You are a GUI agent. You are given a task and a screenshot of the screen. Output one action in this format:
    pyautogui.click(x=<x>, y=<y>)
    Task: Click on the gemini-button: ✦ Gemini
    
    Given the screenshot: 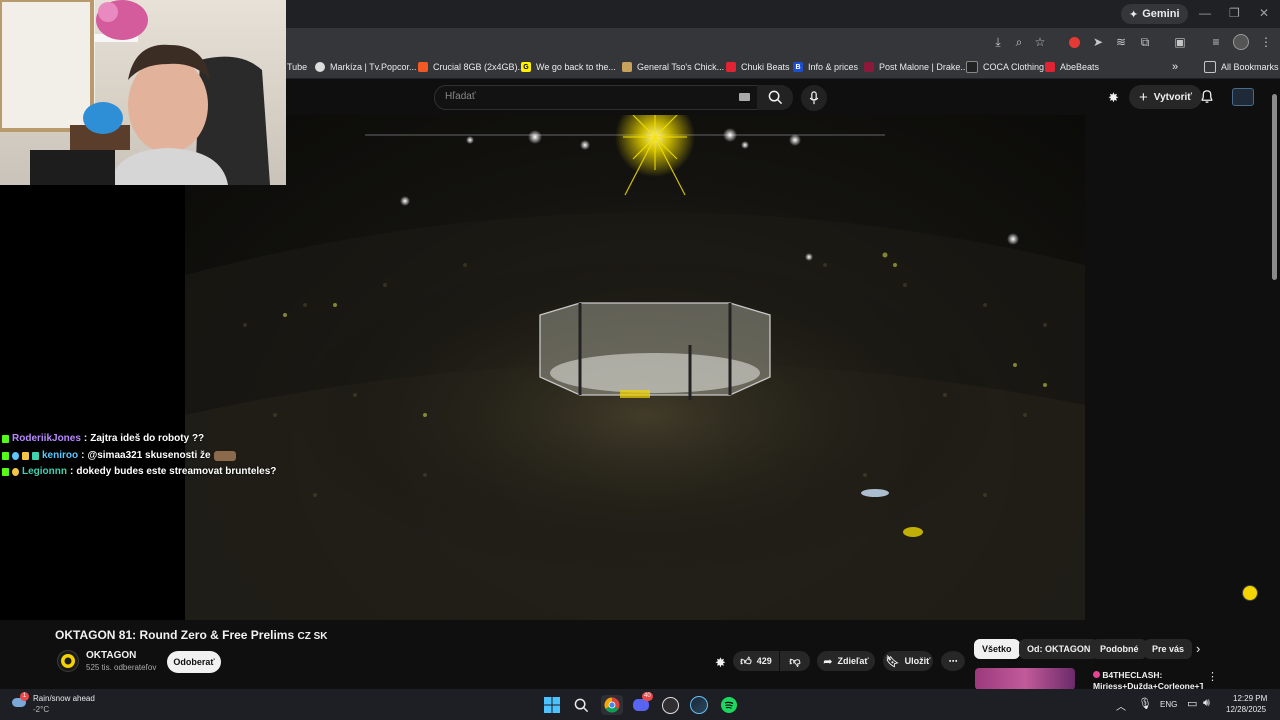 What is the action you would take?
    pyautogui.click(x=1154, y=14)
    